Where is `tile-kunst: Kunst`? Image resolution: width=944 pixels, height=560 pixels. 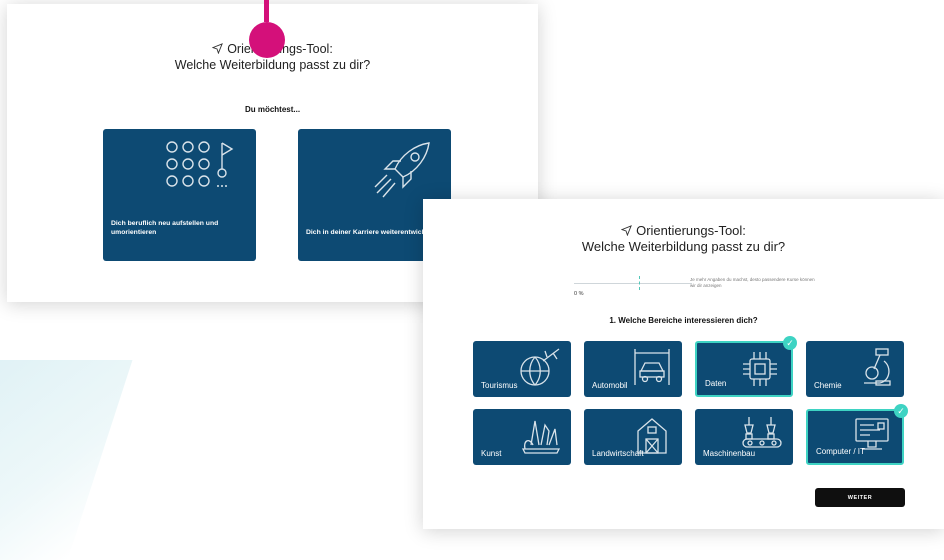
tile-kunst: Kunst is located at coordinates (522, 437).